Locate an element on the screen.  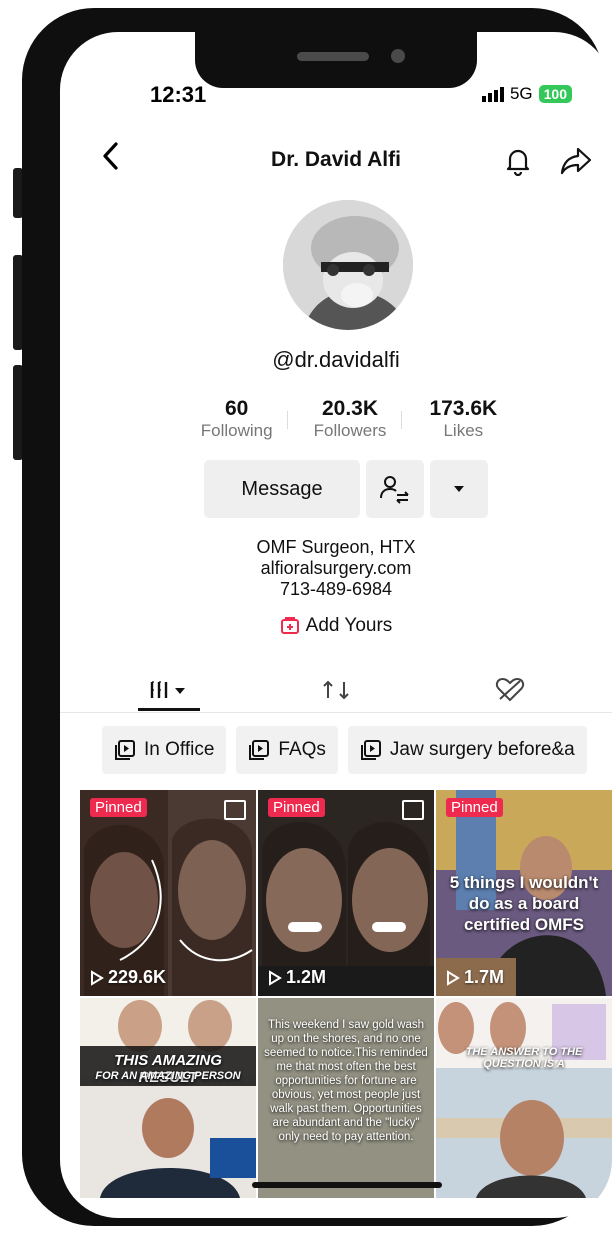
playlist-chip: FAQs is located at coordinates (287, 750).